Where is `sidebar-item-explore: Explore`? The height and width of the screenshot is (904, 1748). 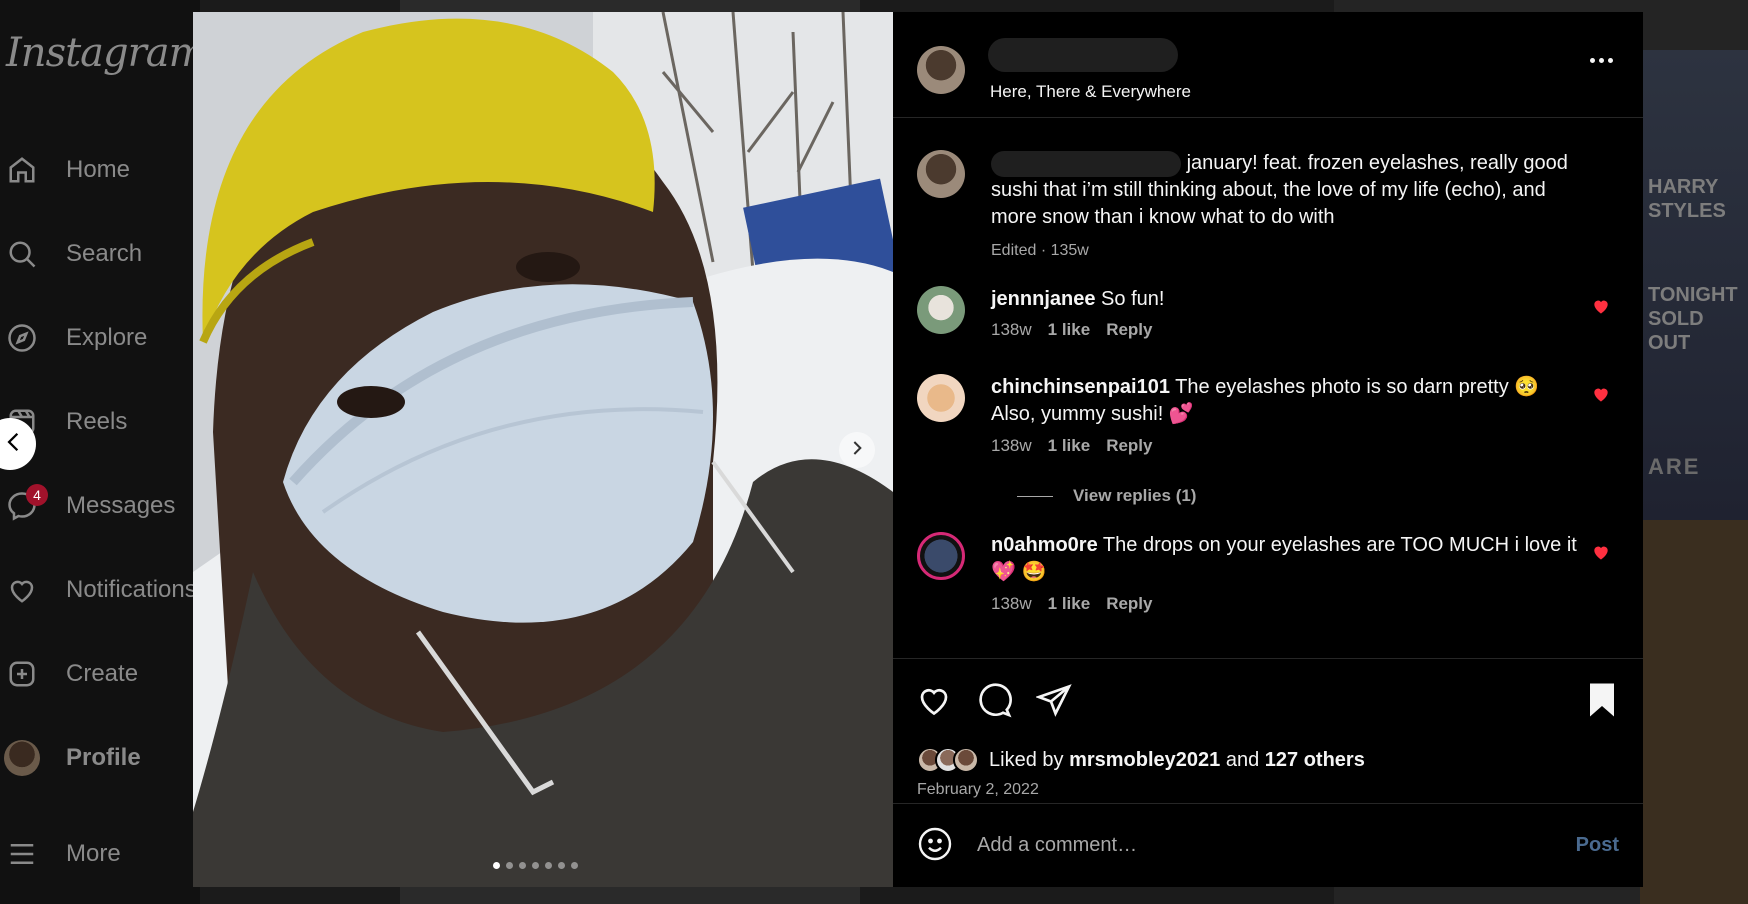
sidebar-item-explore: Explore is located at coordinates (73, 338).